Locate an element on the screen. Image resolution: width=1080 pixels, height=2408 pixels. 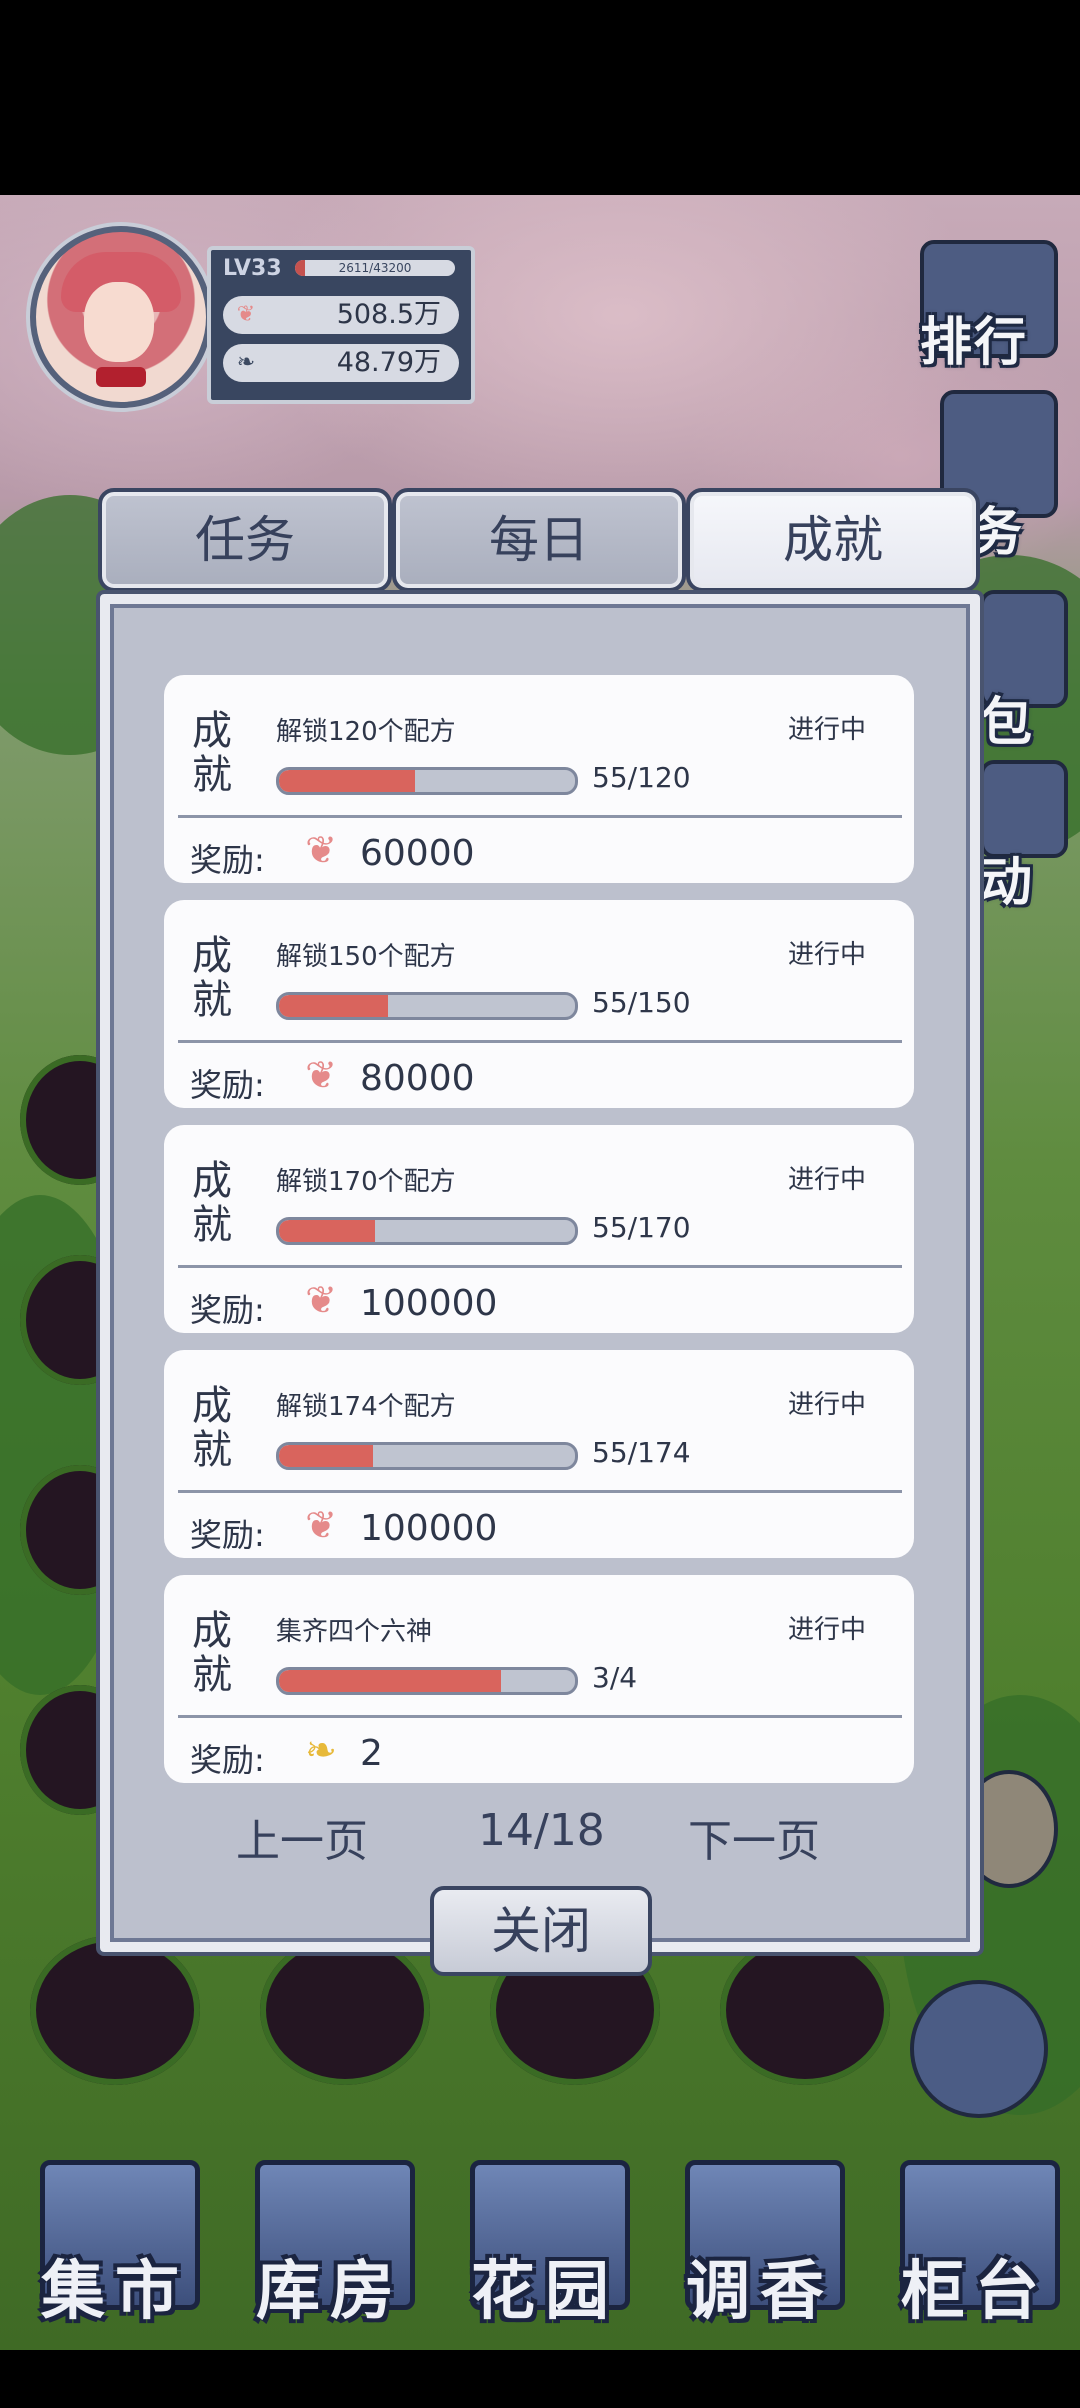
avatar is located at coordinates (121, 317).